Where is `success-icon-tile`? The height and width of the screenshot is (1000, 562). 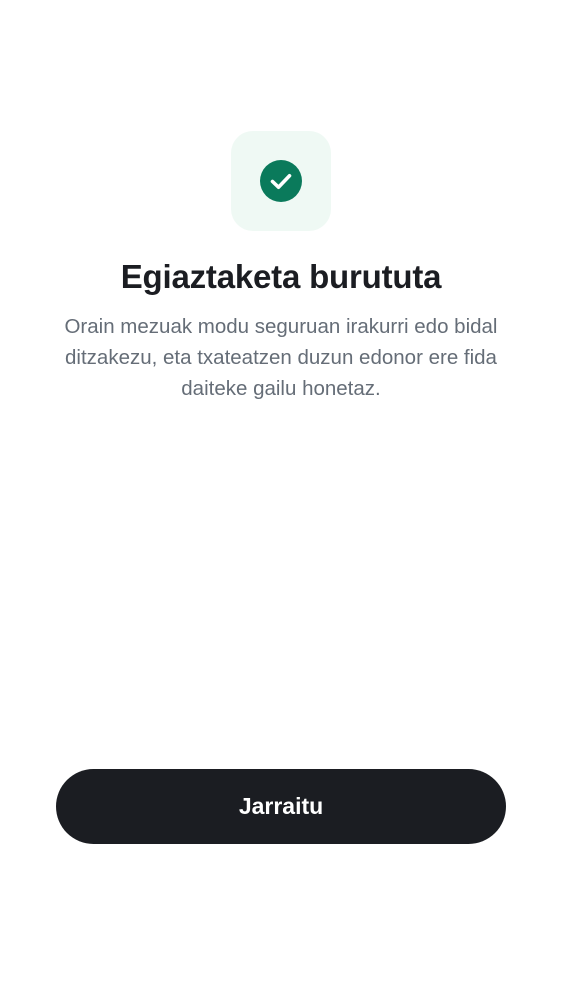 success-icon-tile is located at coordinates (281, 181).